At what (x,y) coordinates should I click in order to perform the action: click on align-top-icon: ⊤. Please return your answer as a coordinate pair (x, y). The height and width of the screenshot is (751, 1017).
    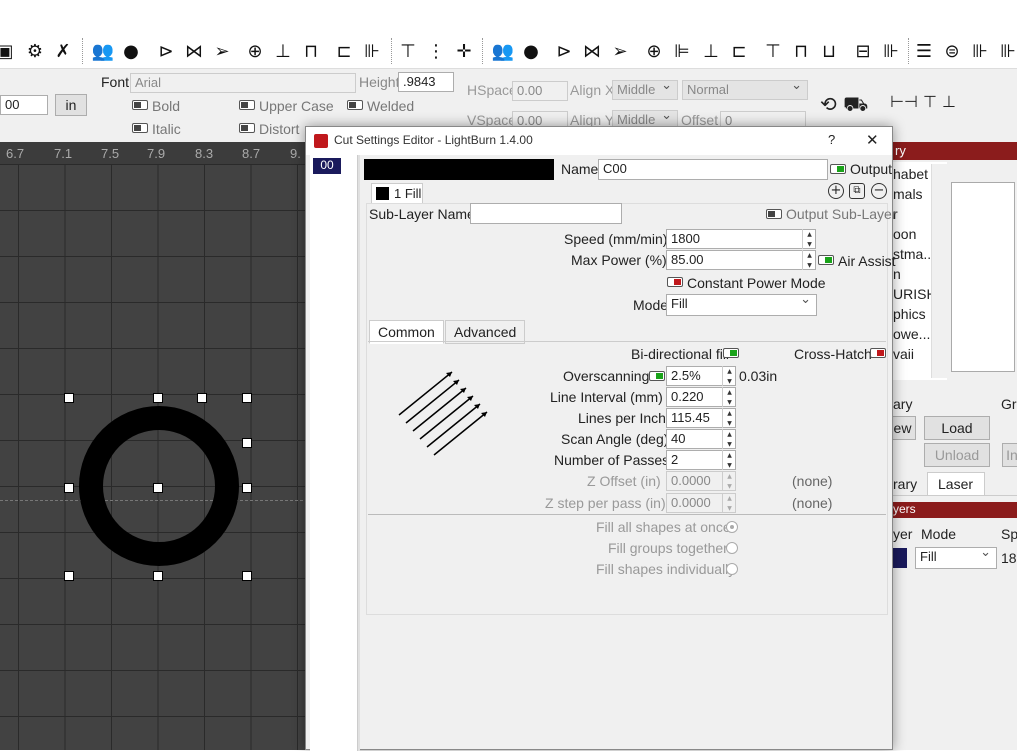
    Looking at the image, I should click on (408, 51).